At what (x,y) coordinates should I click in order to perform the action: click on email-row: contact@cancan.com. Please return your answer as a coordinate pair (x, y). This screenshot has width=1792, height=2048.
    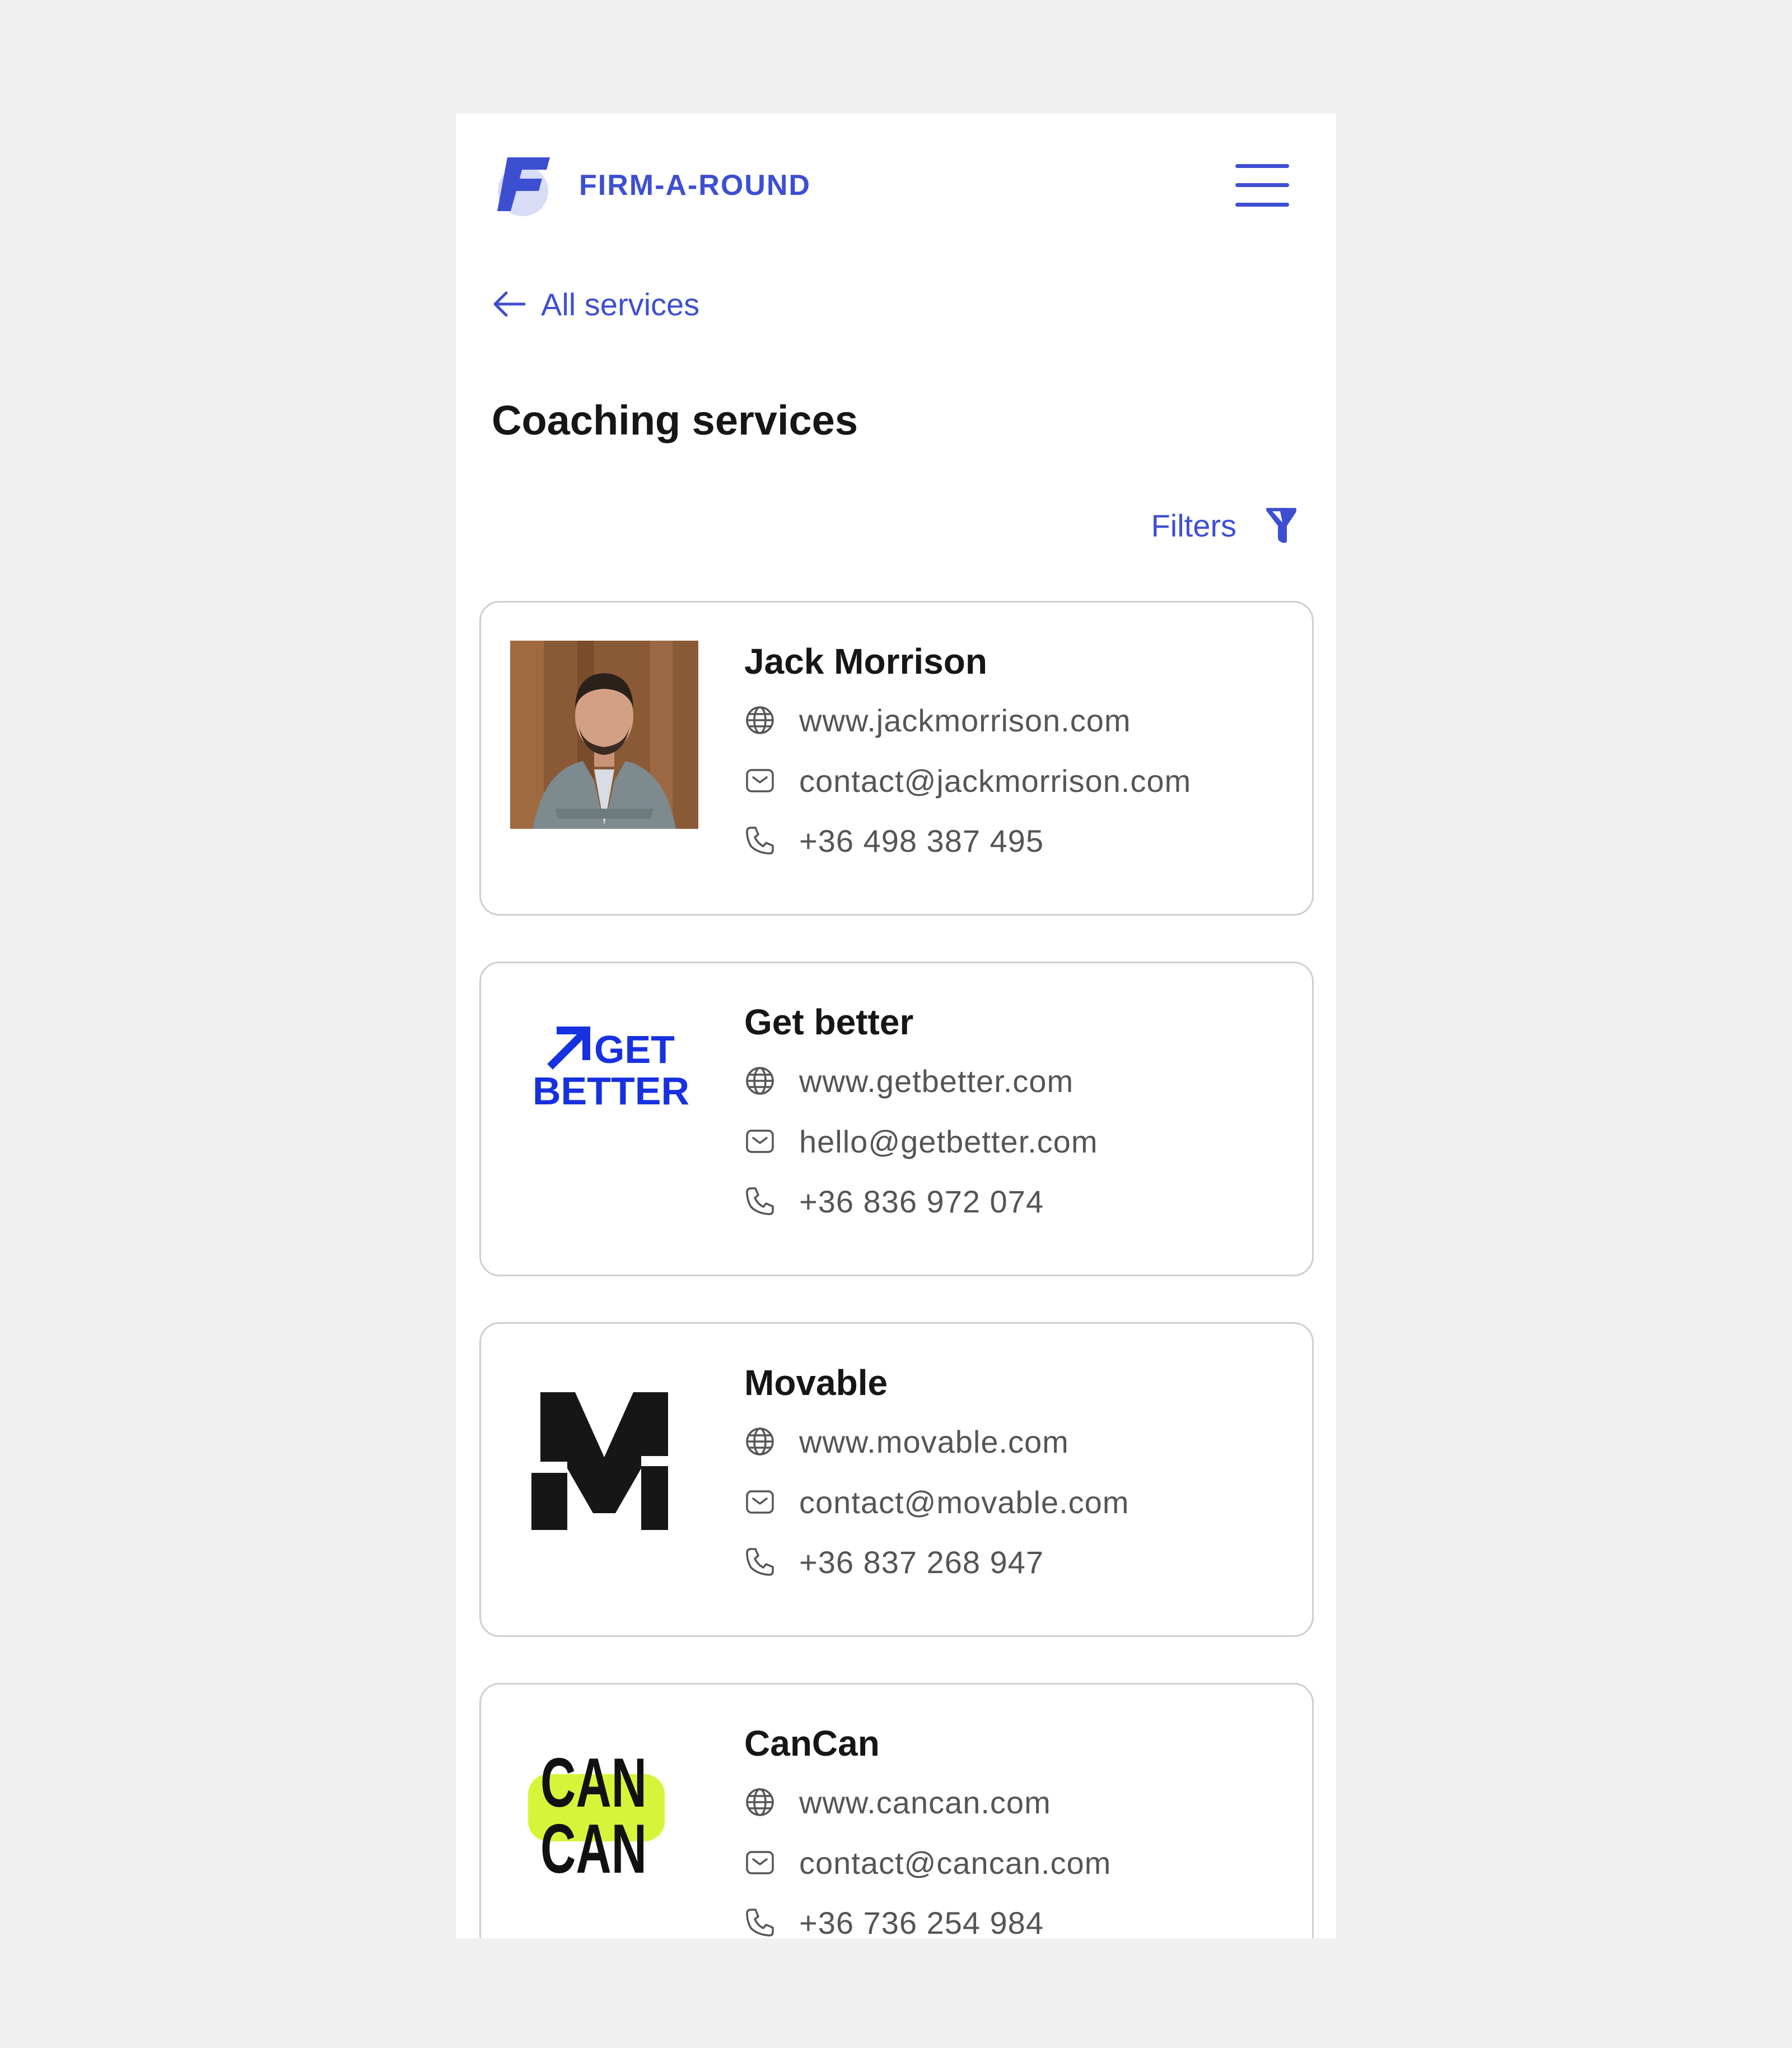
    Looking at the image, I should click on (928, 1862).